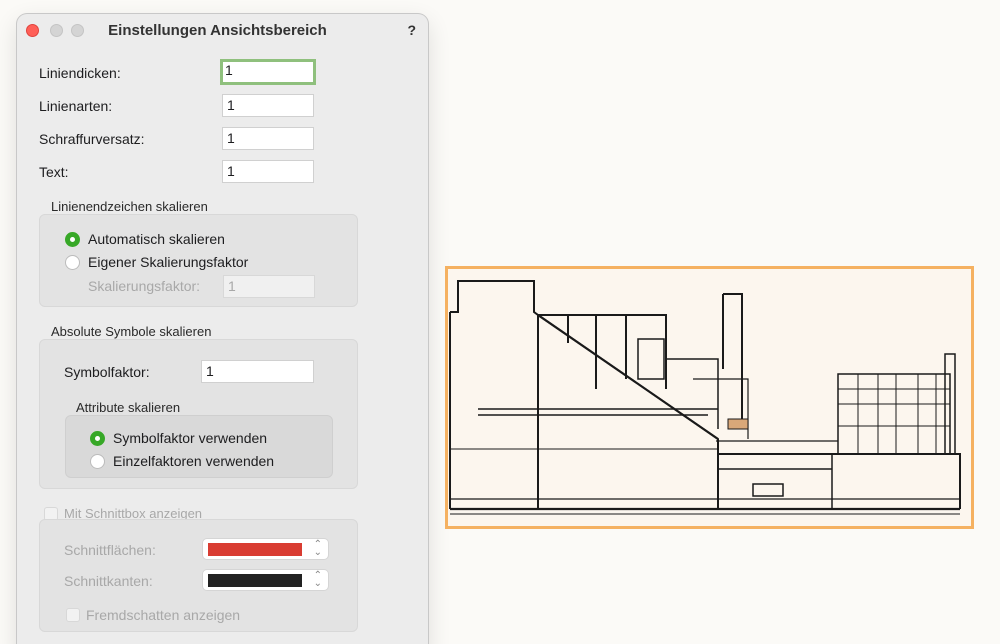 The image size is (1000, 644). I want to click on line-types-input: 1, so click(268, 105).